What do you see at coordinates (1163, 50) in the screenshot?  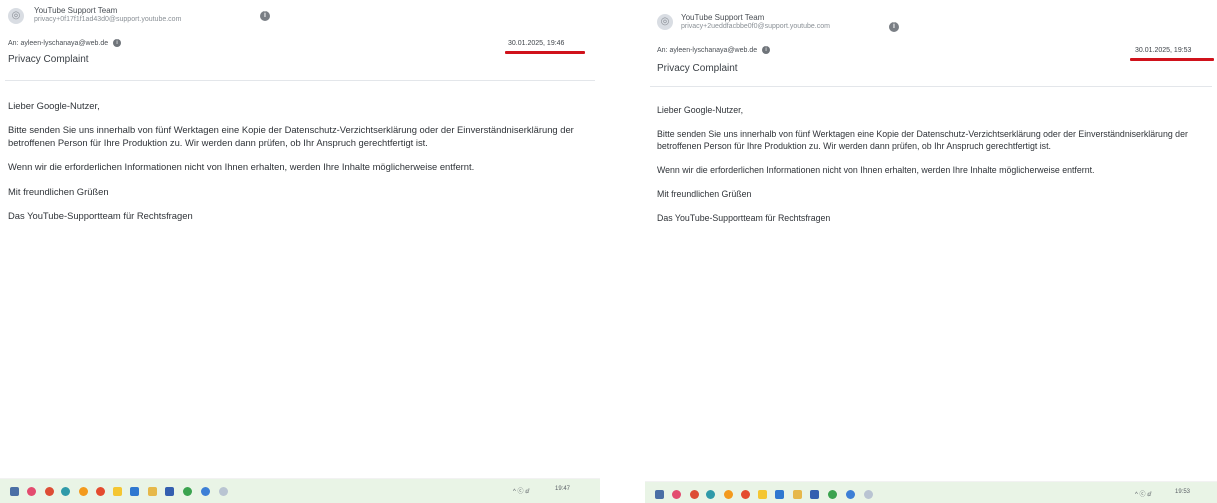 I see `email-date: 30.01.2025, 19:53` at bounding box center [1163, 50].